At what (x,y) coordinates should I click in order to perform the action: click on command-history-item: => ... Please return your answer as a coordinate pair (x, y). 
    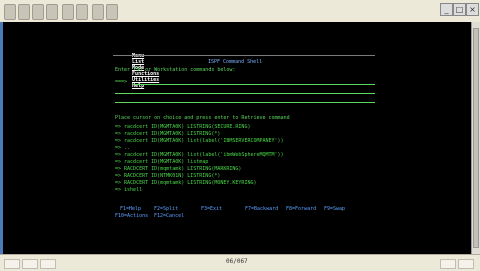
    Looking at the image, I should click on (122, 148).